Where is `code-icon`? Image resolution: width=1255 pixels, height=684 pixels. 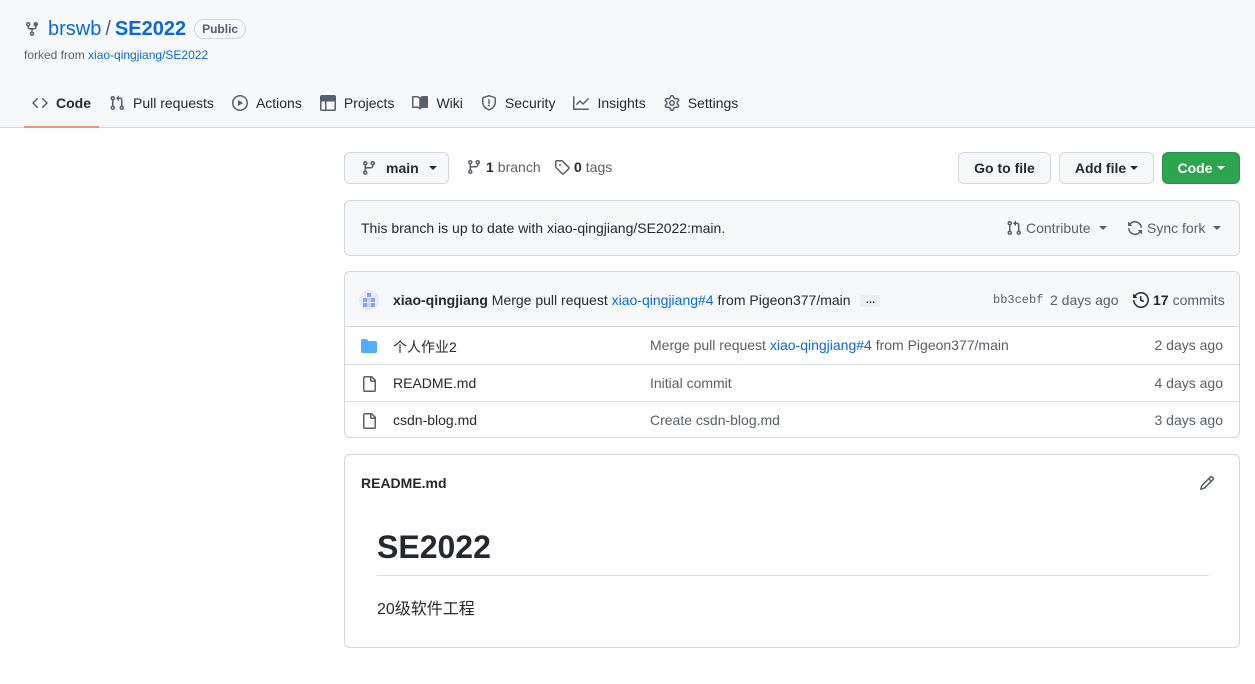 code-icon is located at coordinates (40, 103).